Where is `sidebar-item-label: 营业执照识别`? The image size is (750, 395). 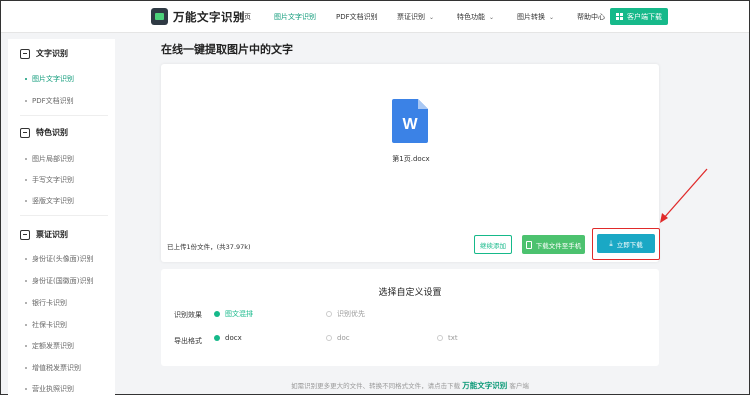 sidebar-item-label: 营业执照识别 is located at coordinates (53, 389).